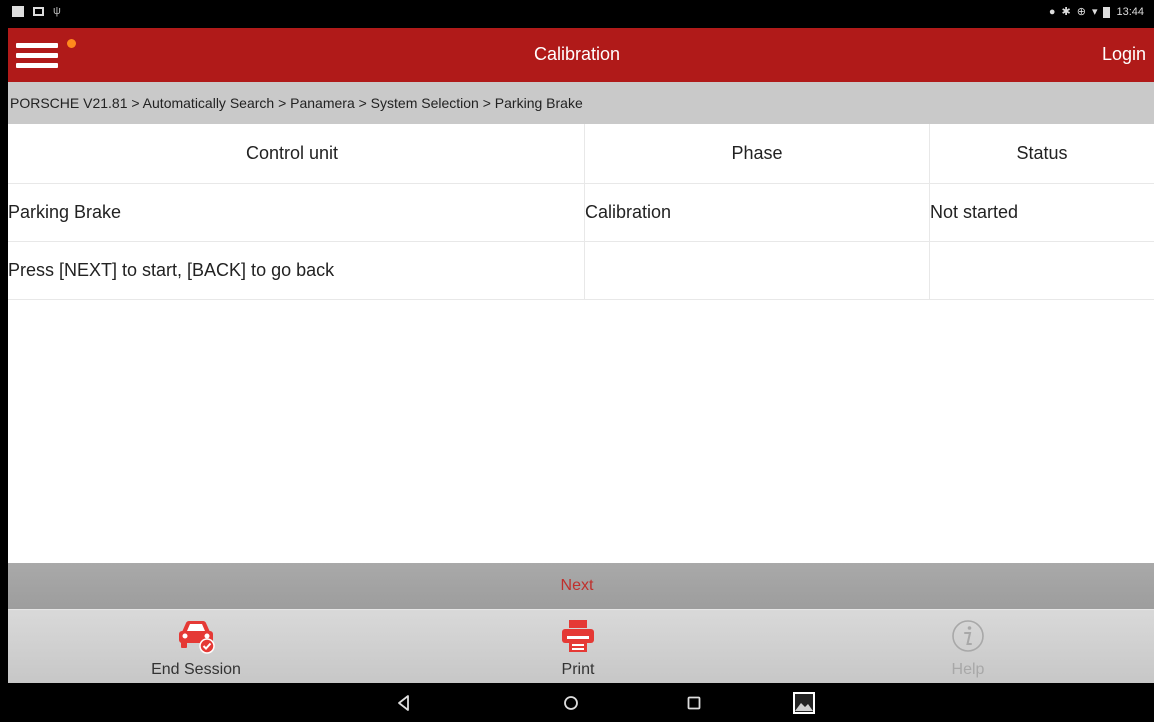 This screenshot has width=1154, height=722. Describe the element at coordinates (577, 154) in the screenshot. I see `table-header: Control unit Phase Status` at that location.